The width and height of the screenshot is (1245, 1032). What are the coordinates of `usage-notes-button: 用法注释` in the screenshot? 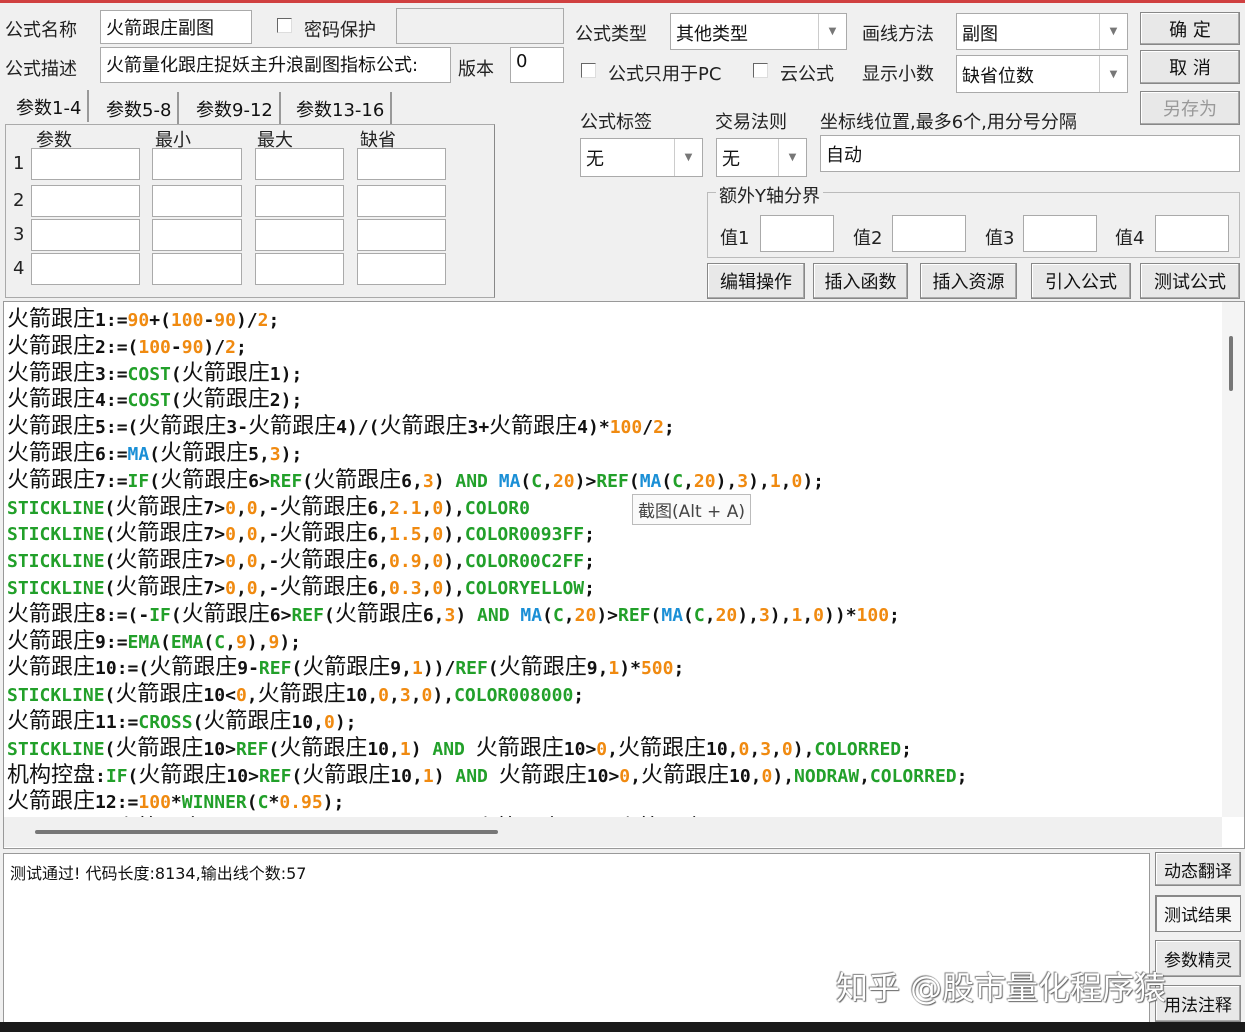 It's located at (1198, 1003).